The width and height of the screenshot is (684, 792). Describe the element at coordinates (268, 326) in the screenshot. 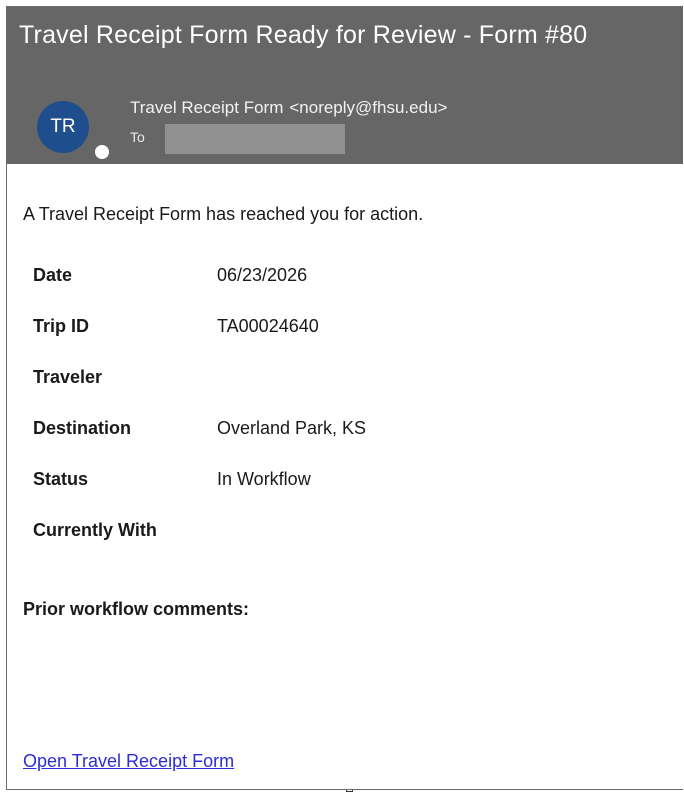

I see `detail-value: TA00024640` at that location.